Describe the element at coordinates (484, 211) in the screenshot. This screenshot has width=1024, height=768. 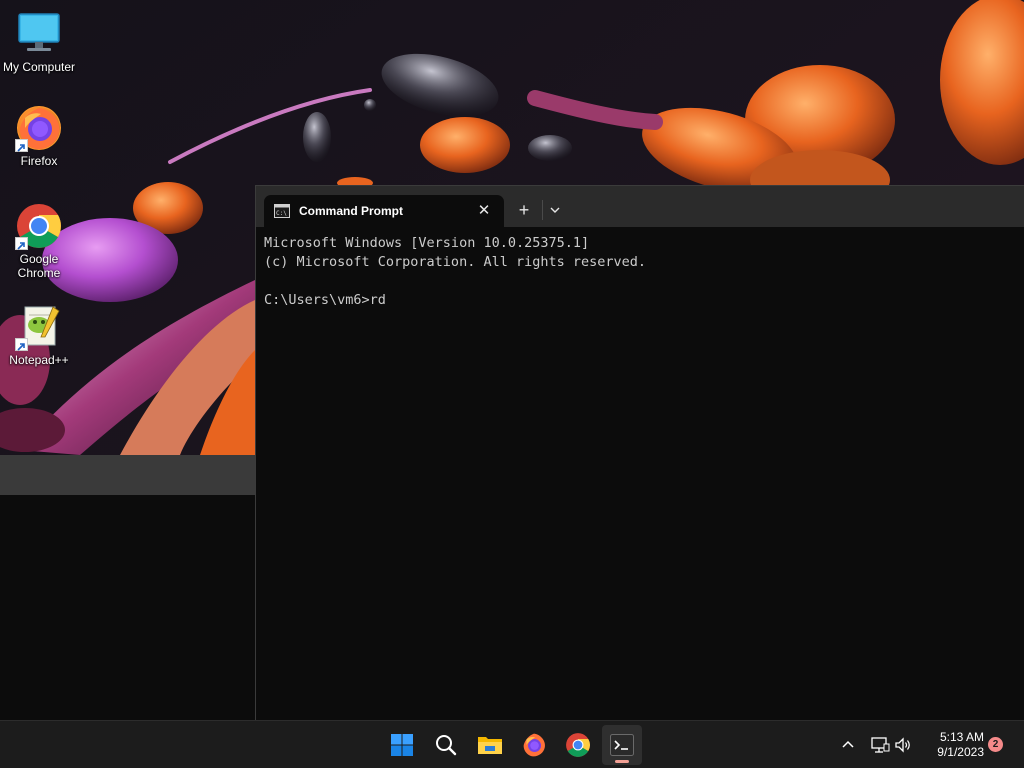
I see `close-icon: ✕` at that location.